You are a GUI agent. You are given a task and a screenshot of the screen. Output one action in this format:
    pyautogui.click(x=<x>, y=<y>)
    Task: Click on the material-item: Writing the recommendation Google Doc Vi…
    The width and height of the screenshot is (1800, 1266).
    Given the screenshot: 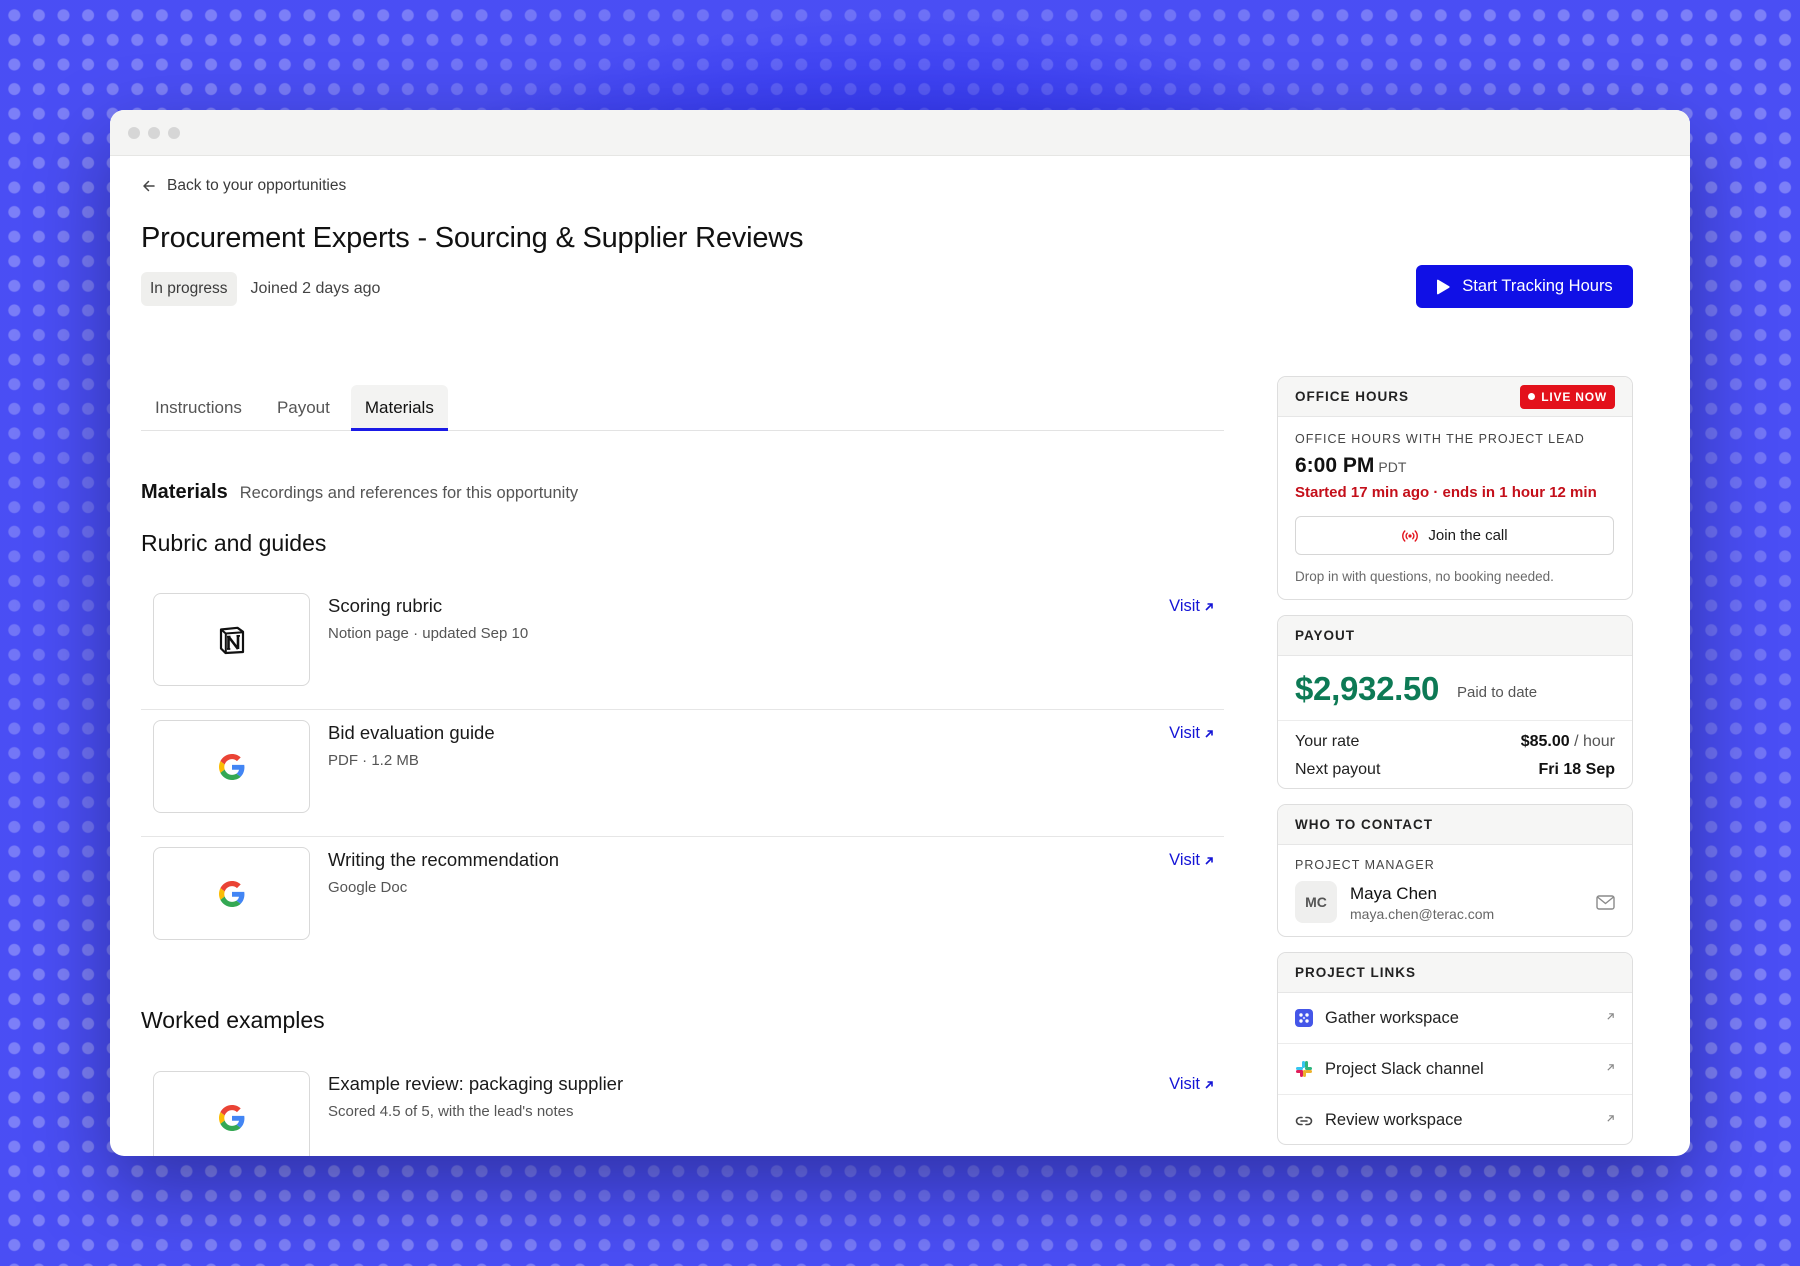 What is the action you would take?
    pyautogui.click(x=682, y=900)
    